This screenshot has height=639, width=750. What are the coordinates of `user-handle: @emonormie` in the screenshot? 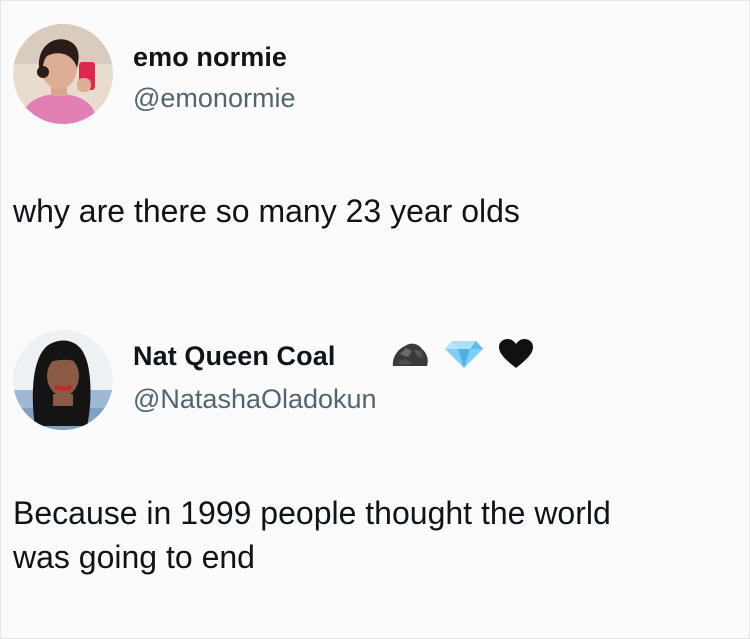 It's located at (214, 98).